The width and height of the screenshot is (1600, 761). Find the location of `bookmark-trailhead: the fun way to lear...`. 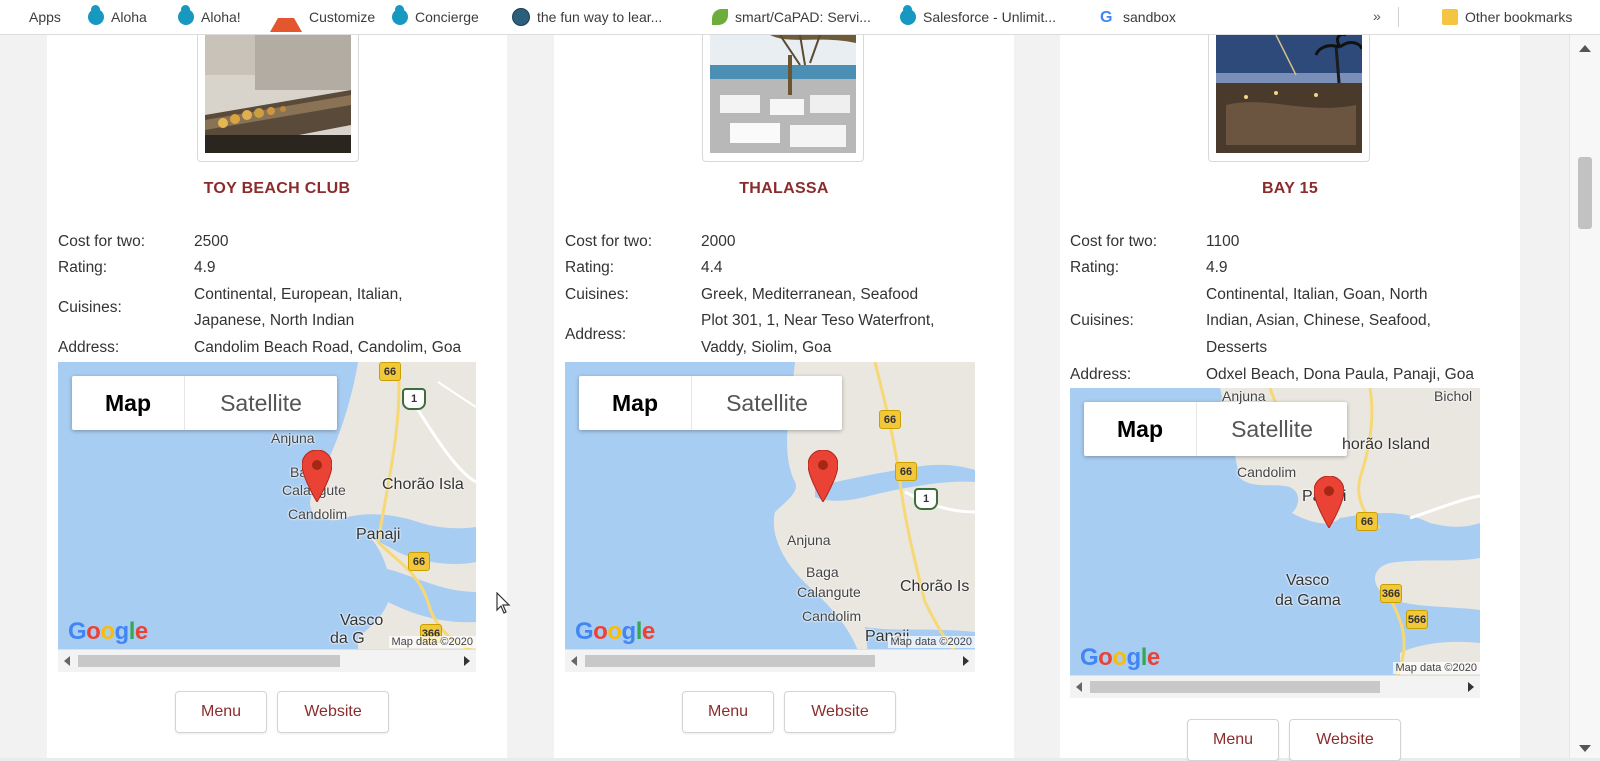

bookmark-trailhead: the fun way to lear... is located at coordinates (587, 17).